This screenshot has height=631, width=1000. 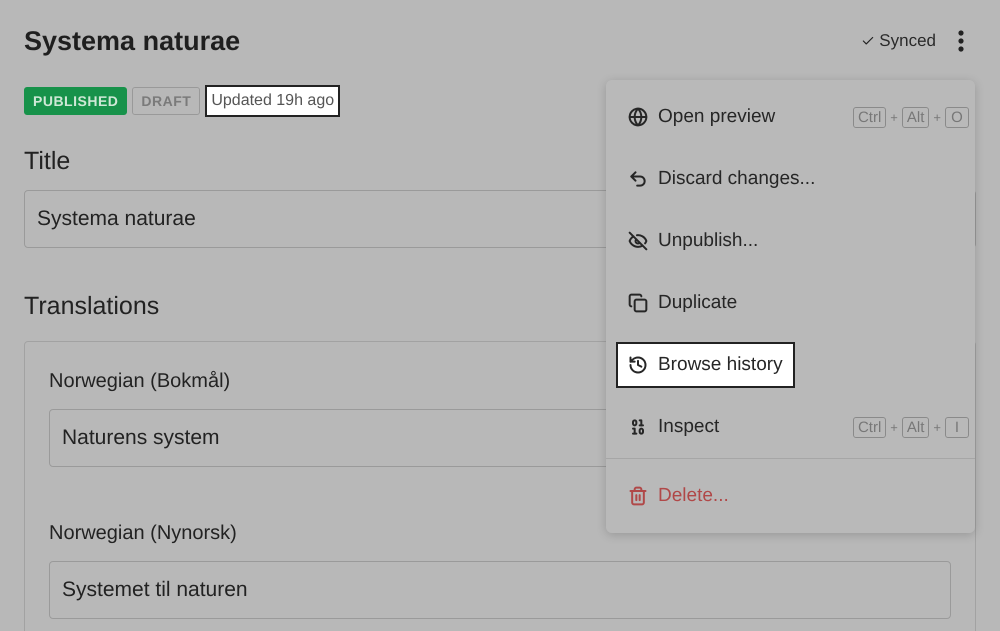 What do you see at coordinates (47, 161) in the screenshot?
I see `field-label: Title` at bounding box center [47, 161].